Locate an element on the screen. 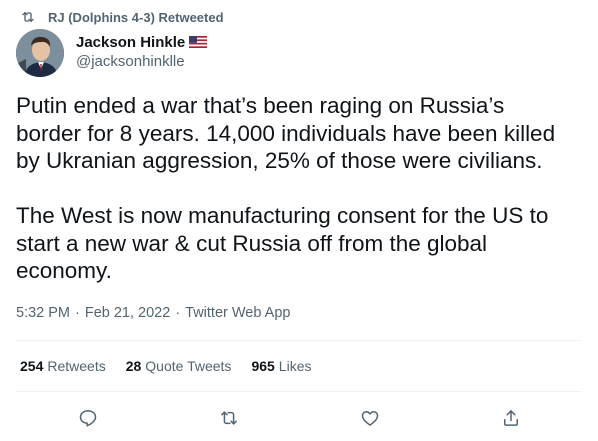 The height and width of the screenshot is (441, 598). retweets-stat: 254 Retweets is located at coordinates (63, 366).